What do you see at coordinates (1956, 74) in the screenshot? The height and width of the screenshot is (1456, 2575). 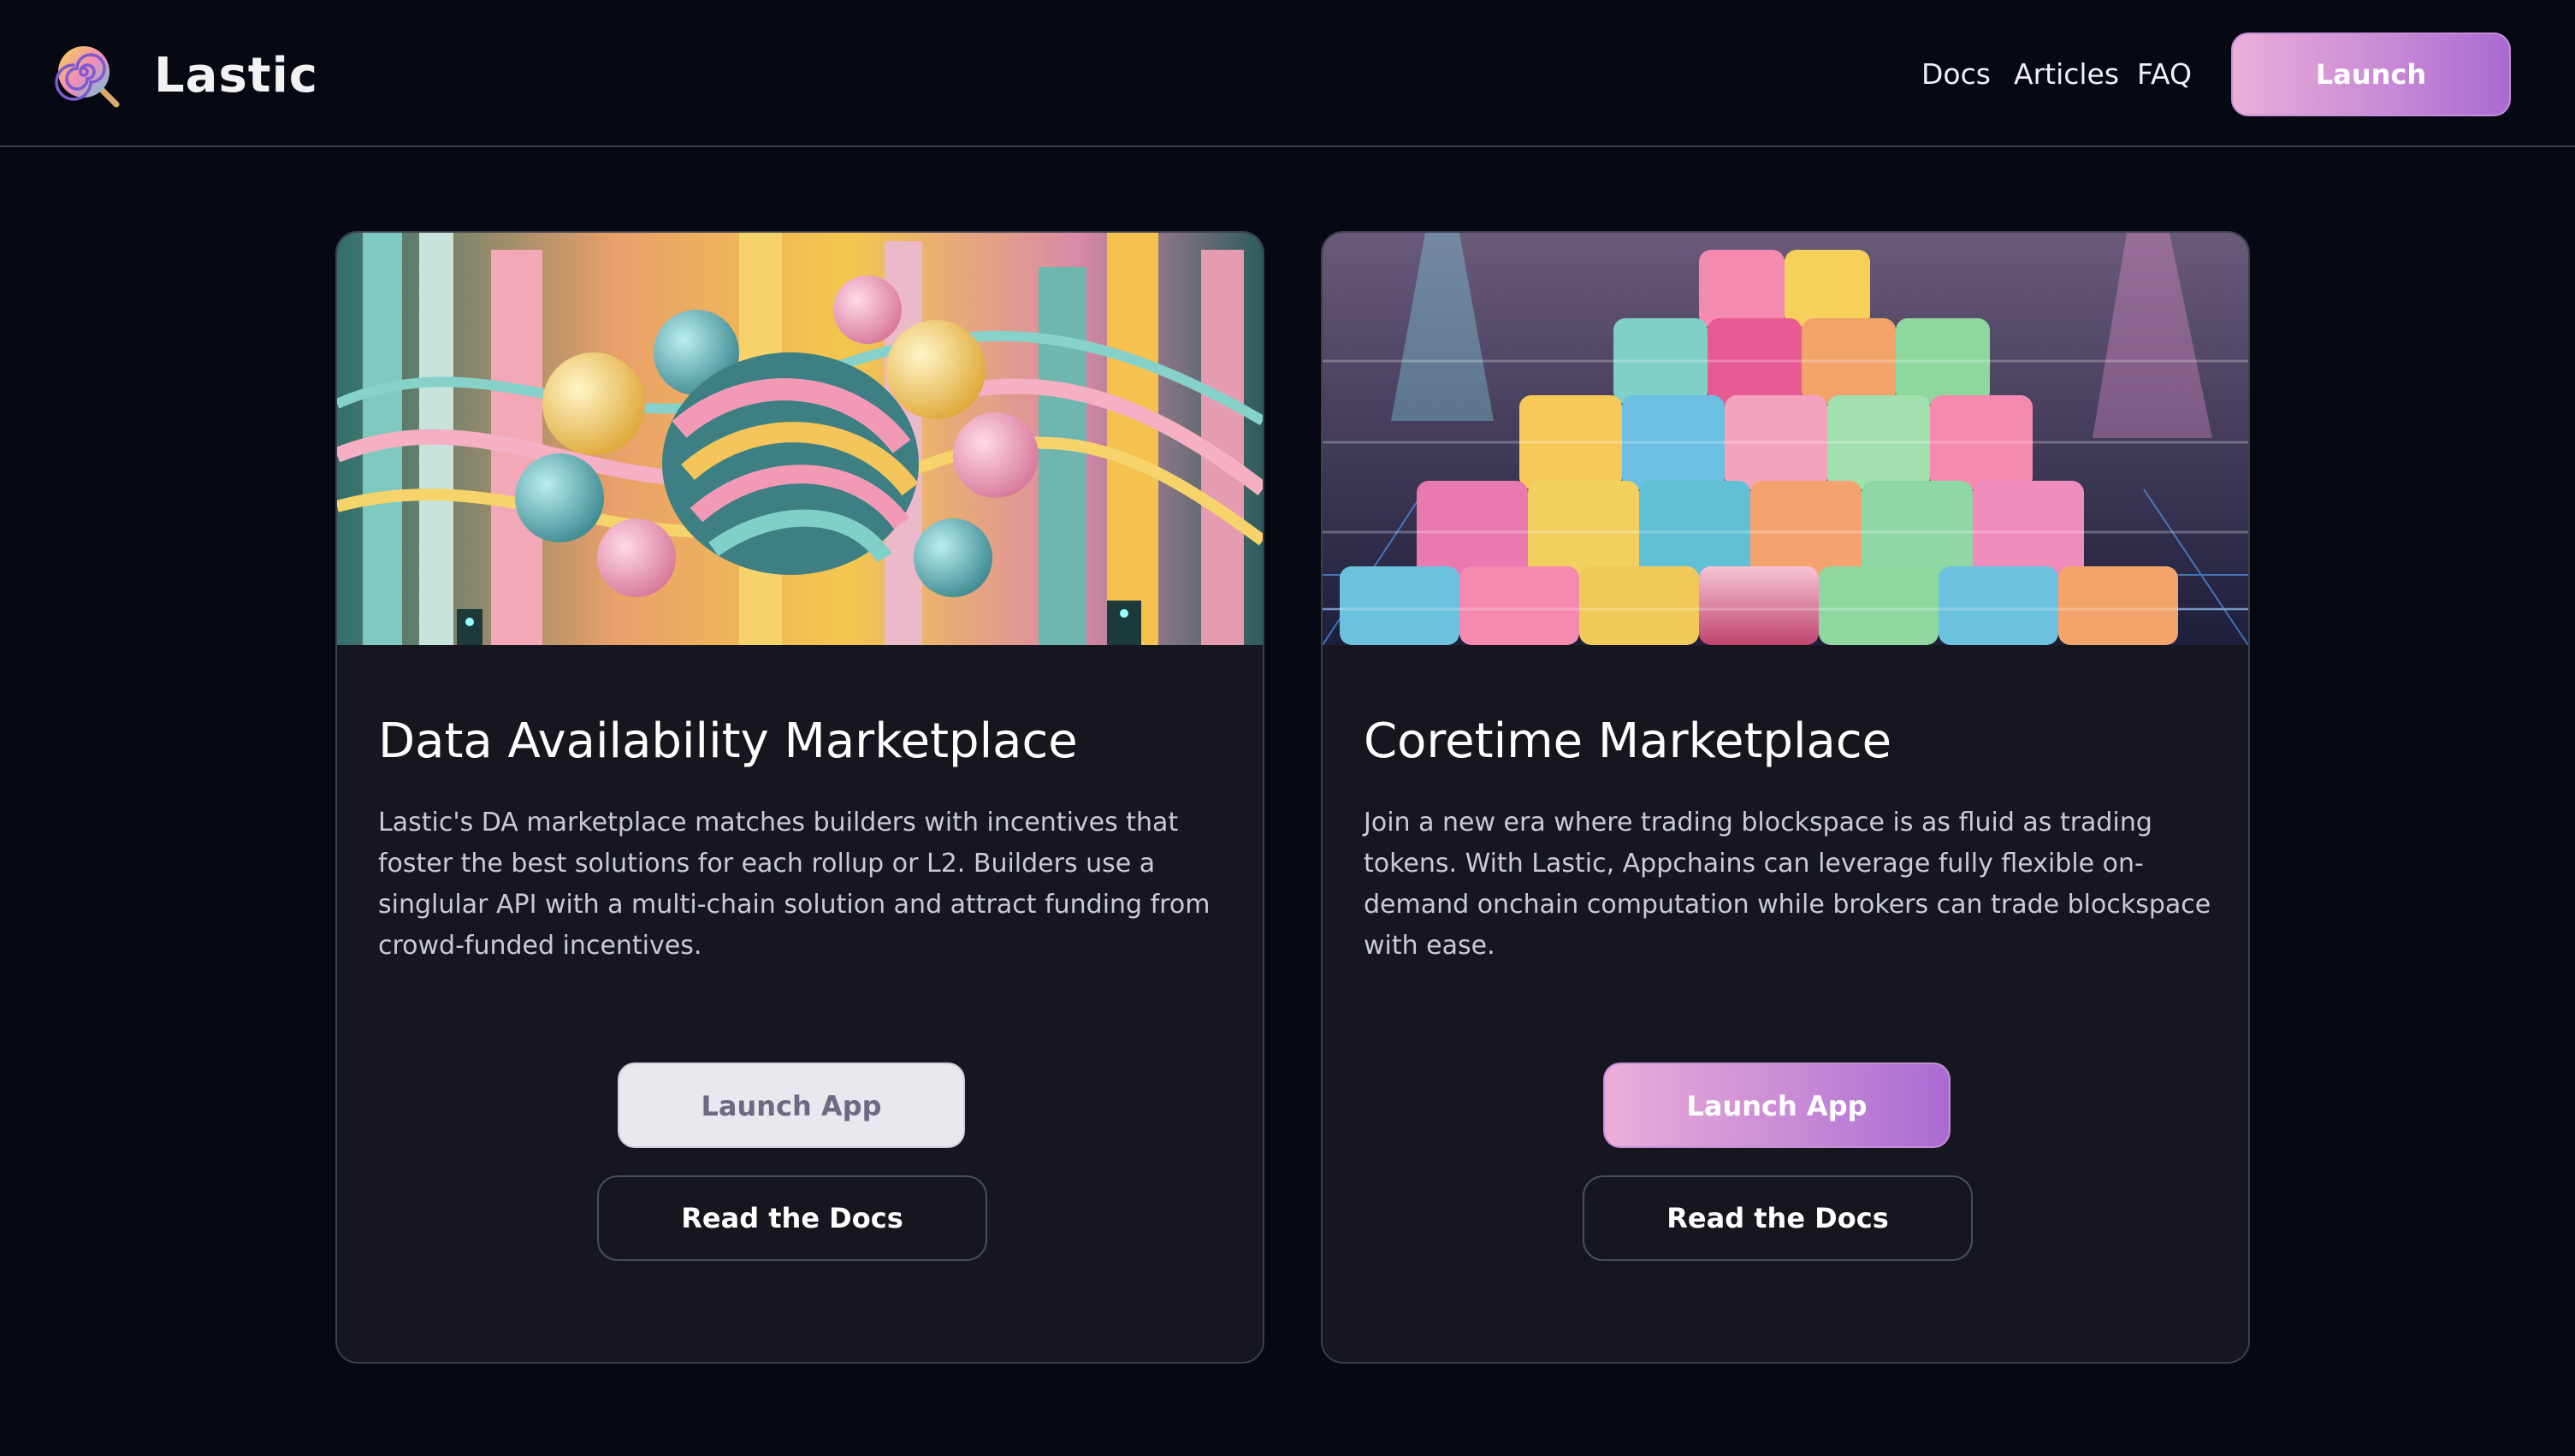 I see `nav-docs: Docs` at bounding box center [1956, 74].